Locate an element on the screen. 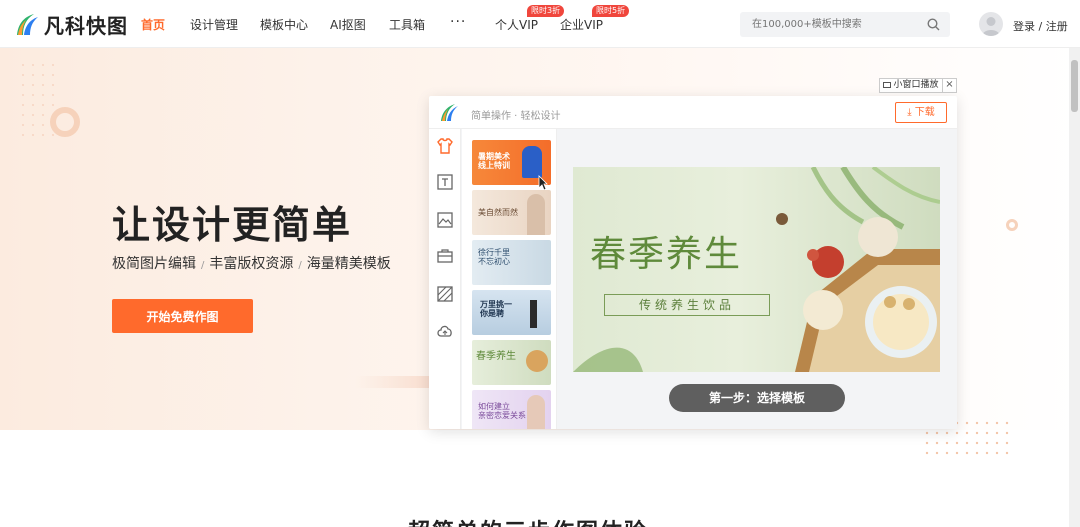 This screenshot has height=527, width=1080. hero-features: 极简图片编辑 / 丰富版权资源 / 海量精美模板 is located at coordinates (251, 263).